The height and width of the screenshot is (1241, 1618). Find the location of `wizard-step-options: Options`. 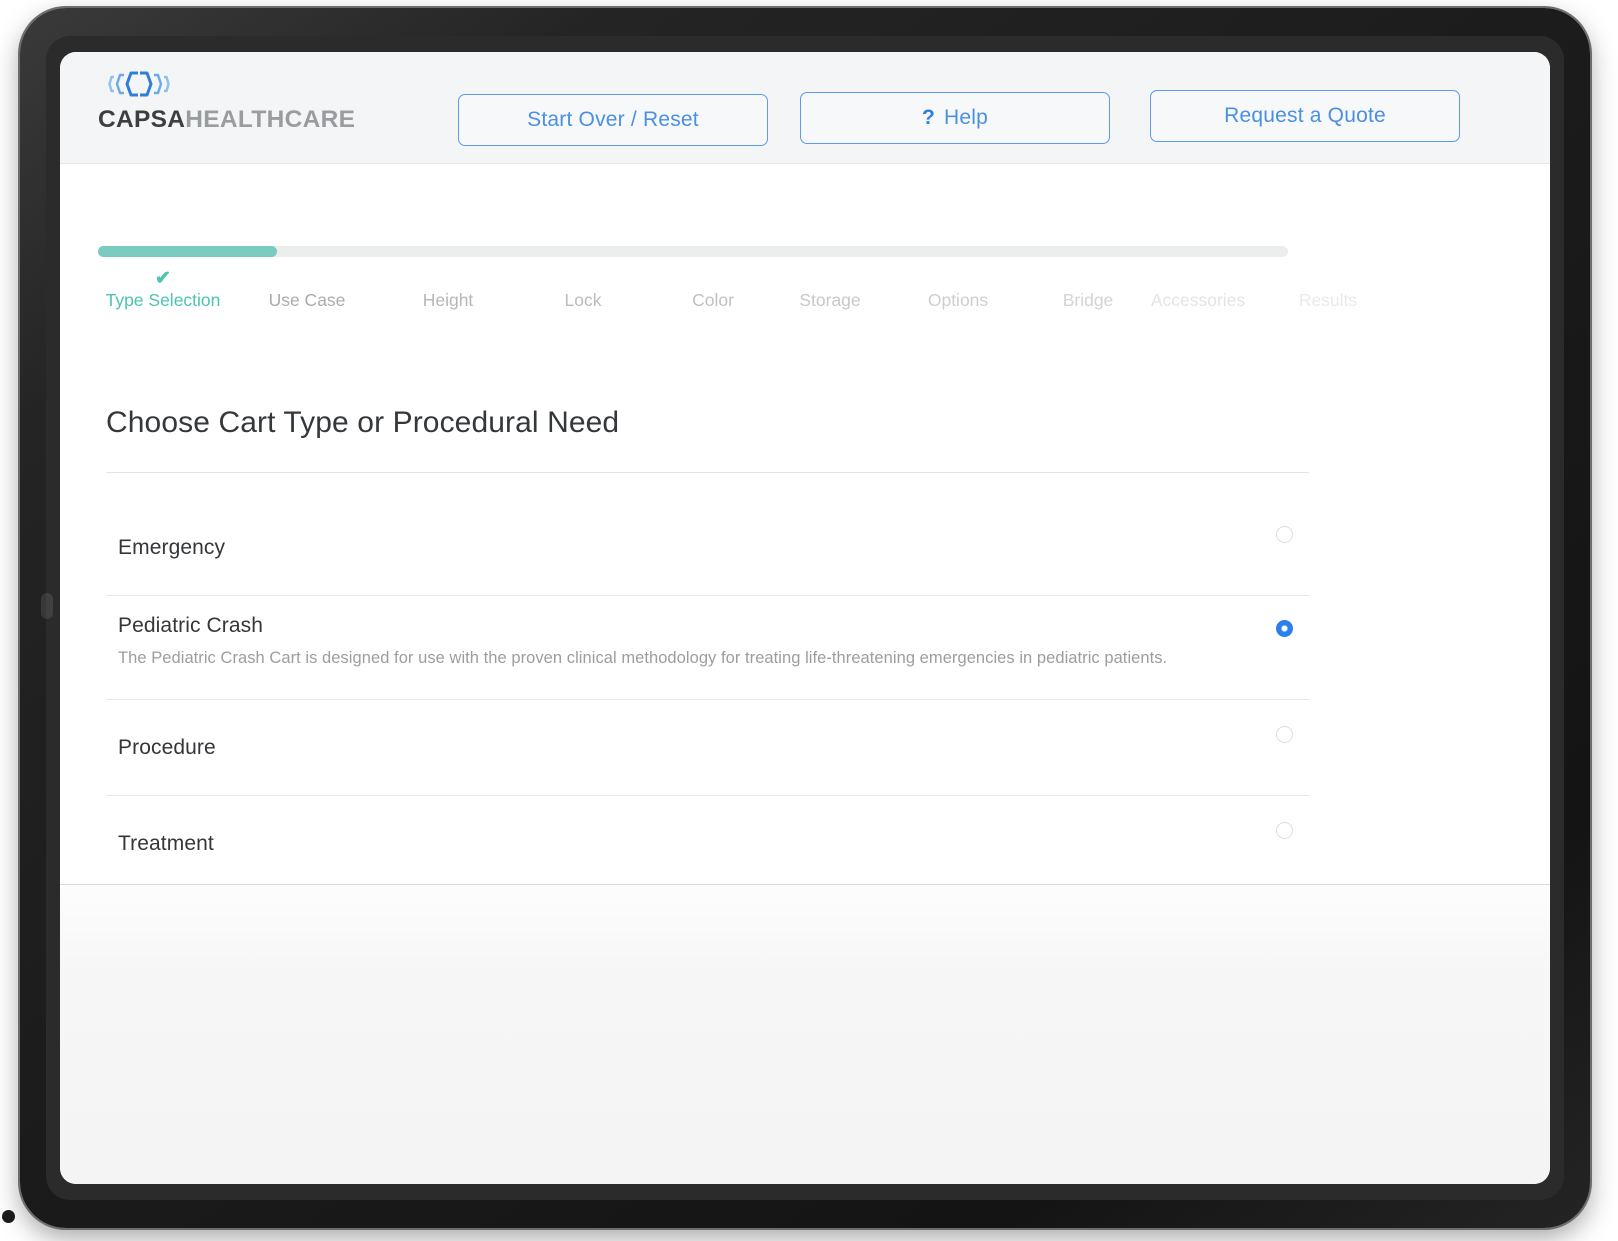

wizard-step-options: Options is located at coordinates (958, 289).